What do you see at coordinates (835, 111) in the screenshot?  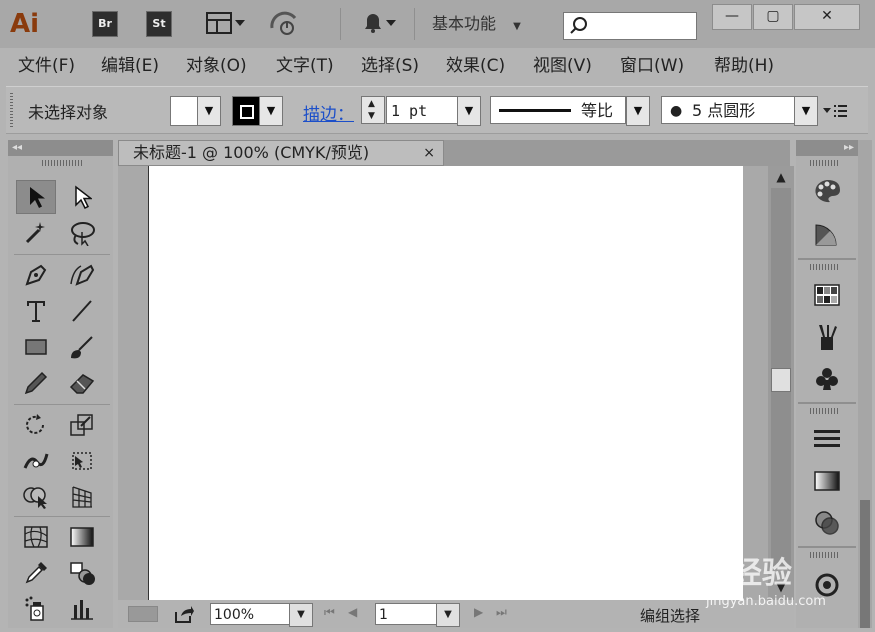 I see `control-panel-menu-icon` at bounding box center [835, 111].